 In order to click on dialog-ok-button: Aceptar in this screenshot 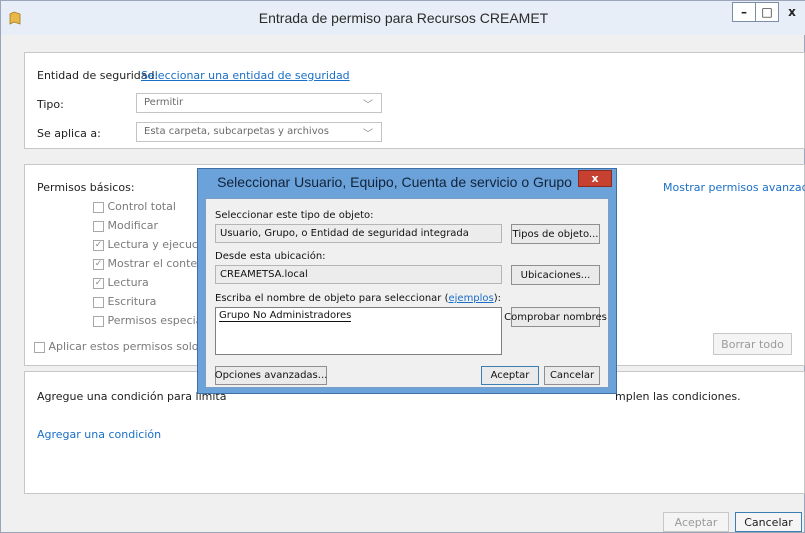, I will do `click(510, 375)`.